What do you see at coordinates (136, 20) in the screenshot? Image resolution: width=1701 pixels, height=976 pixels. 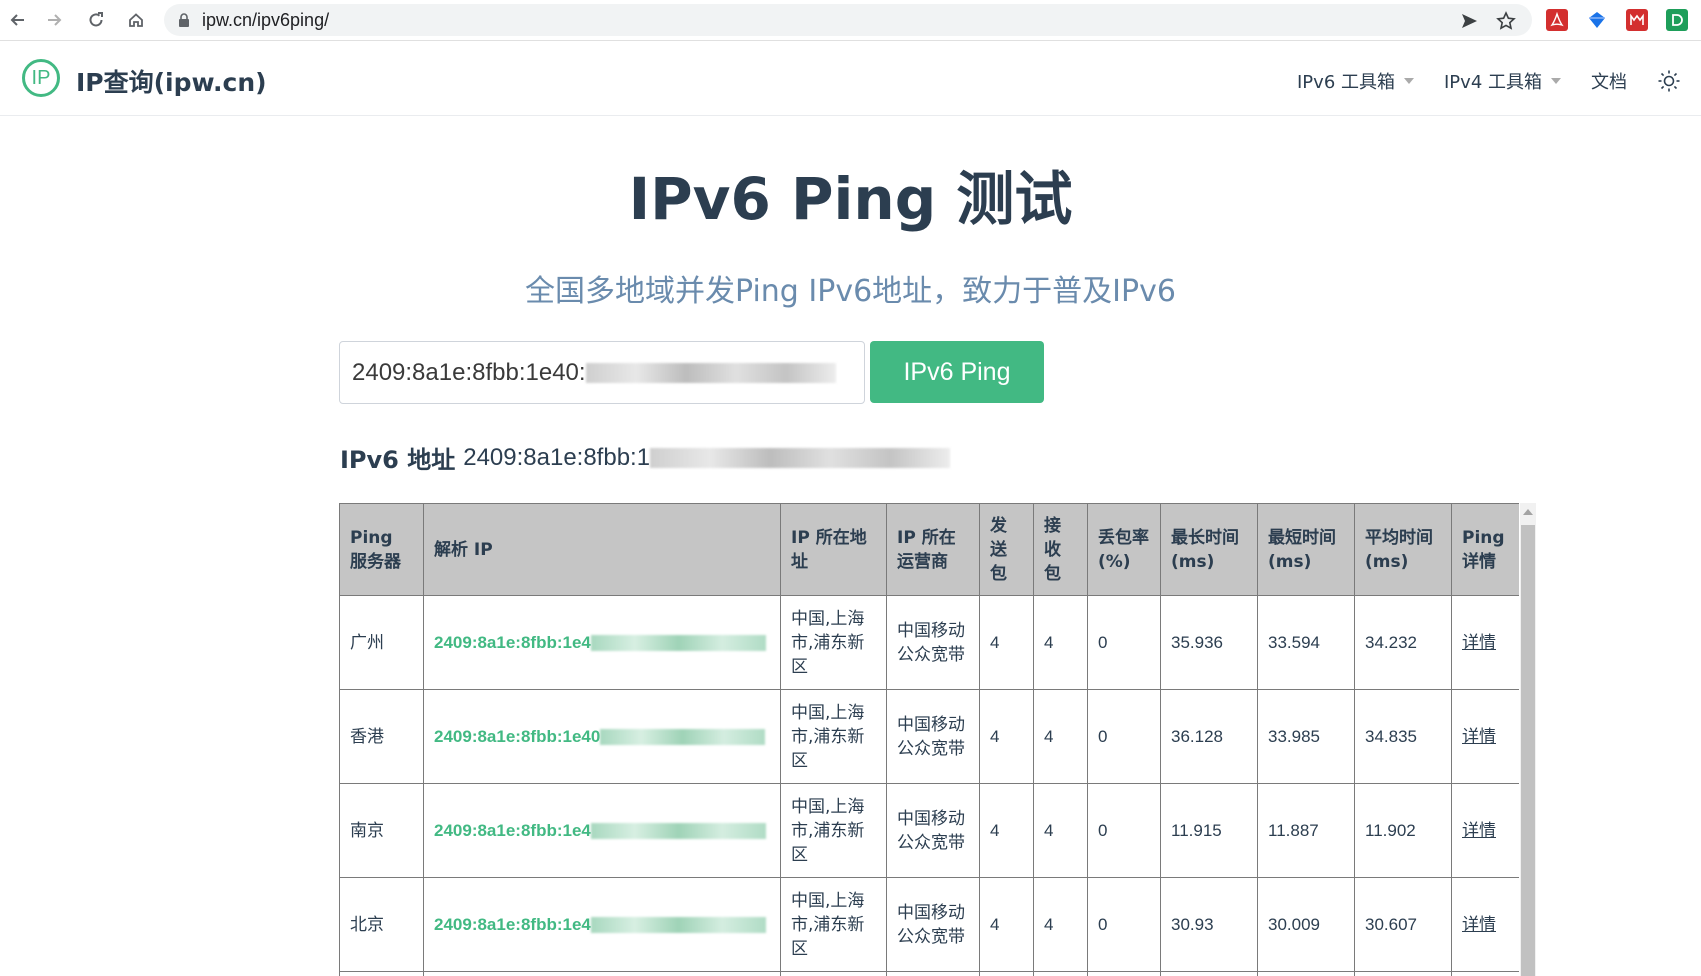 I see `home-button` at bounding box center [136, 20].